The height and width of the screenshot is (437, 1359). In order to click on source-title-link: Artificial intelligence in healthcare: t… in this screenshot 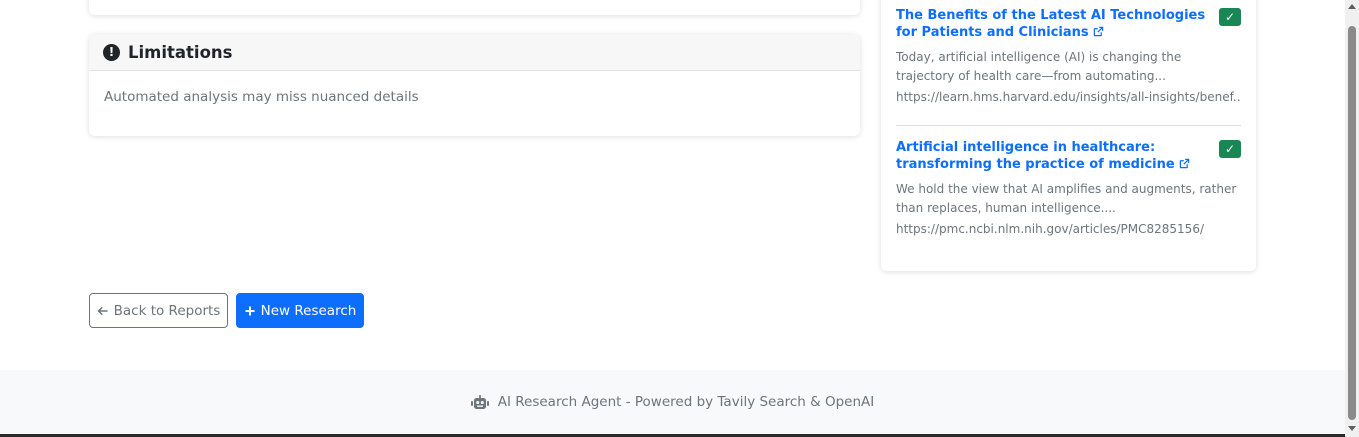, I will do `click(1054, 156)`.